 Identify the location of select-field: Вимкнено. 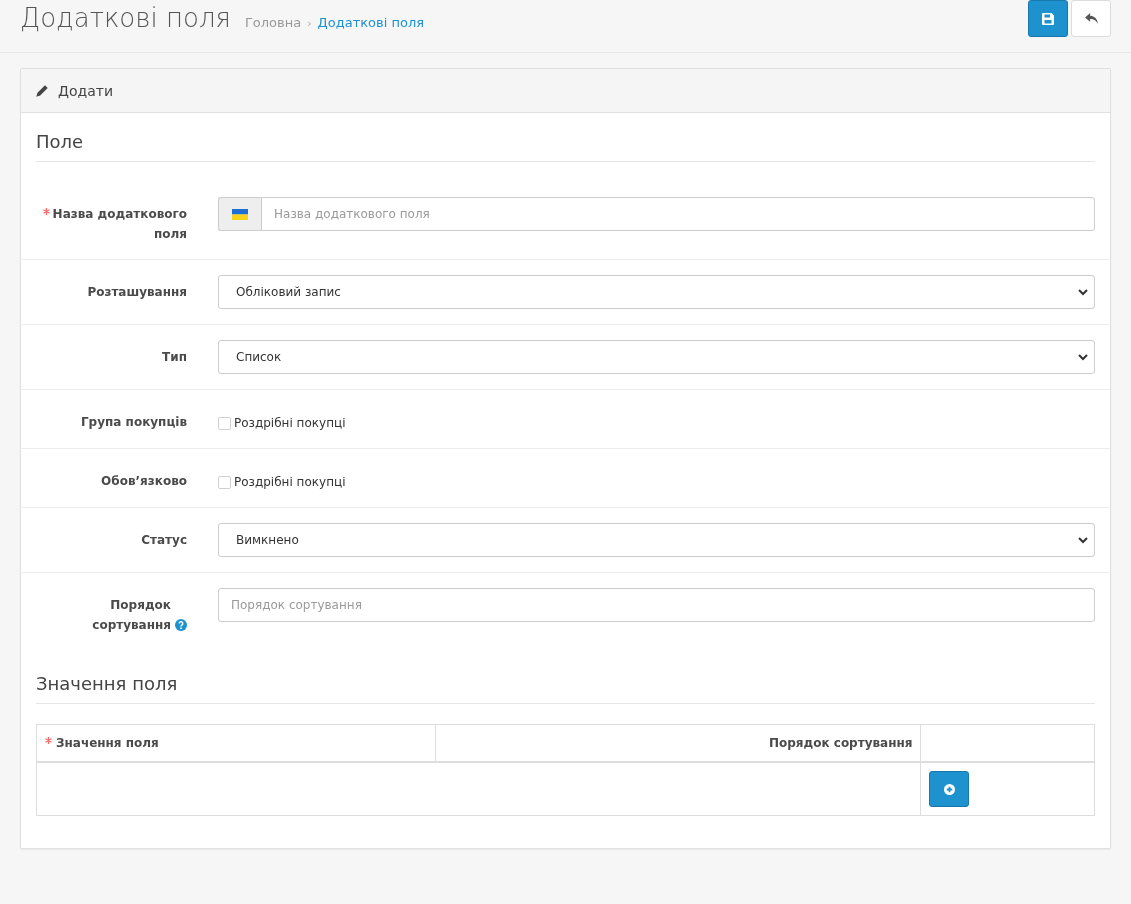
(656, 540).